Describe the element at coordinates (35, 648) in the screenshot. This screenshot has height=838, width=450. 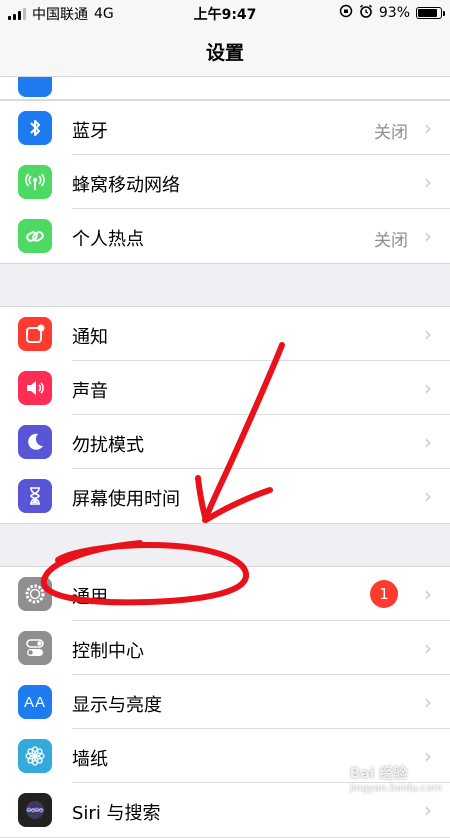
I see `toggles-icon` at that location.